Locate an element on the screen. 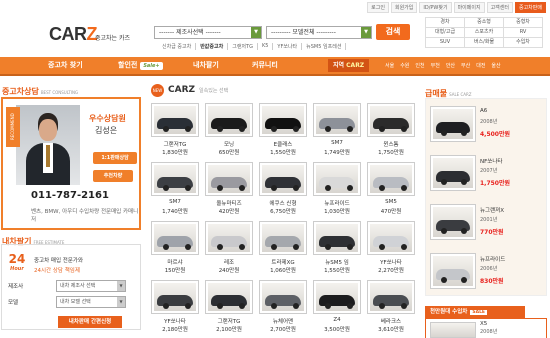  car-name: 뉴SM5 임 is located at coordinates (337, 262).